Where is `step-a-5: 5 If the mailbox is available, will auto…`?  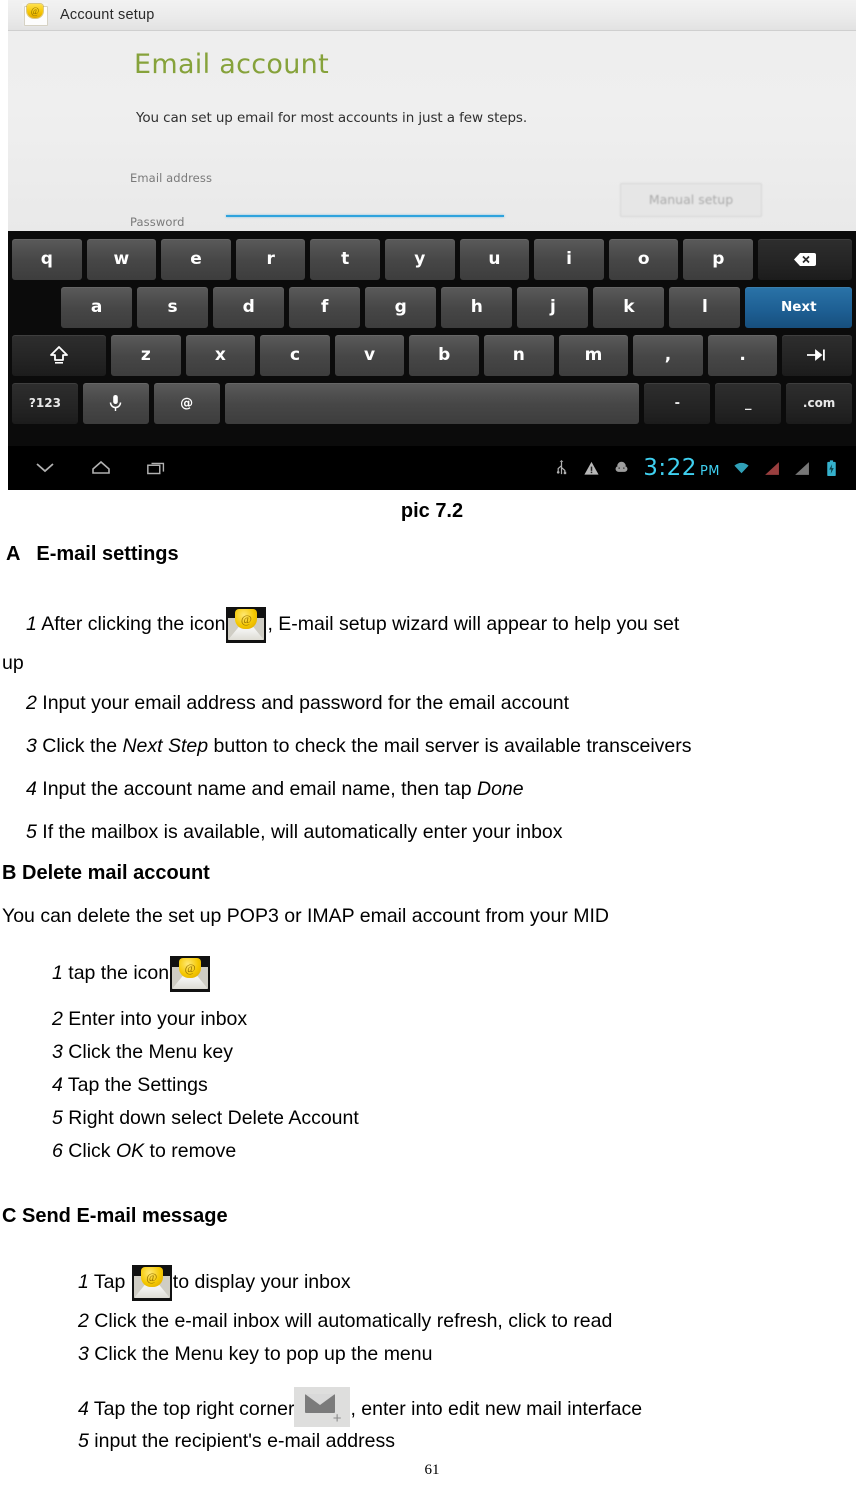 step-a-5: 5 If the mailbox is available, will auto… is located at coordinates (294, 832).